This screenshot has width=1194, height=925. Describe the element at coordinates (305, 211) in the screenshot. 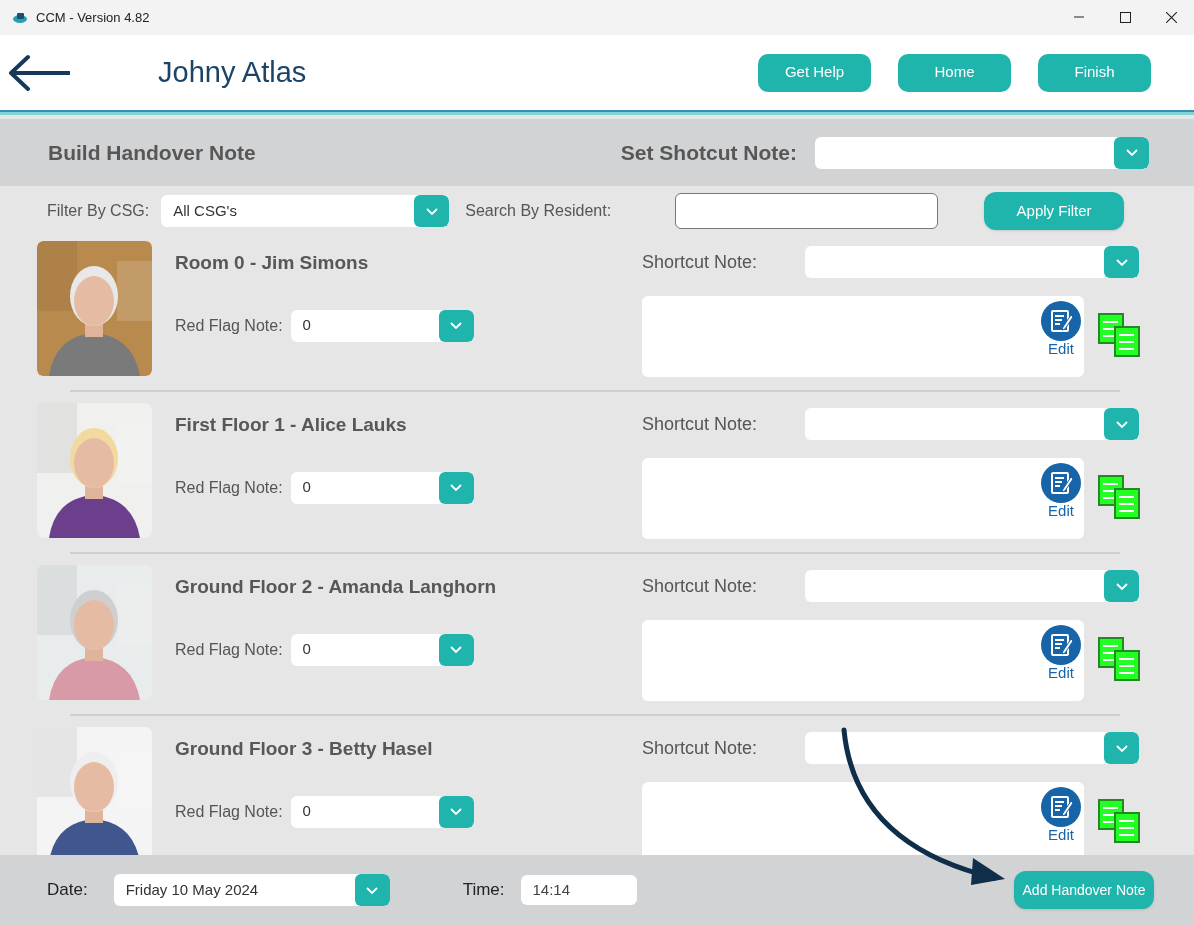

I see `csg-dropdown: All CSG's` at that location.